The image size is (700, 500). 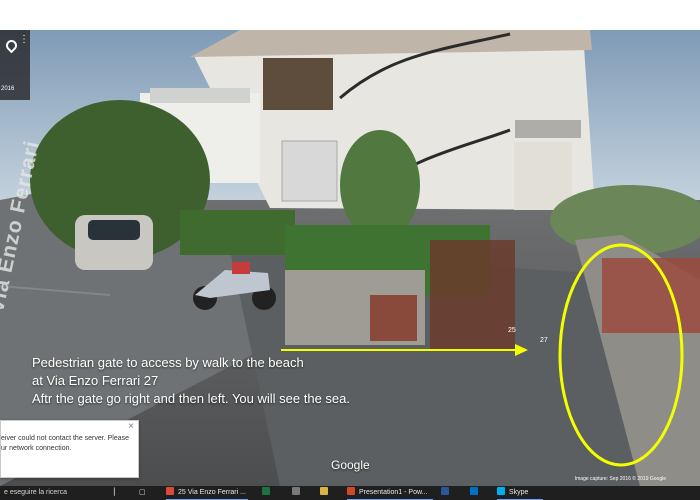 What do you see at coordinates (620, 479) in the screenshot?
I see `image-capture-info: Image capture: Sep 2016 © 2019 Google` at bounding box center [620, 479].